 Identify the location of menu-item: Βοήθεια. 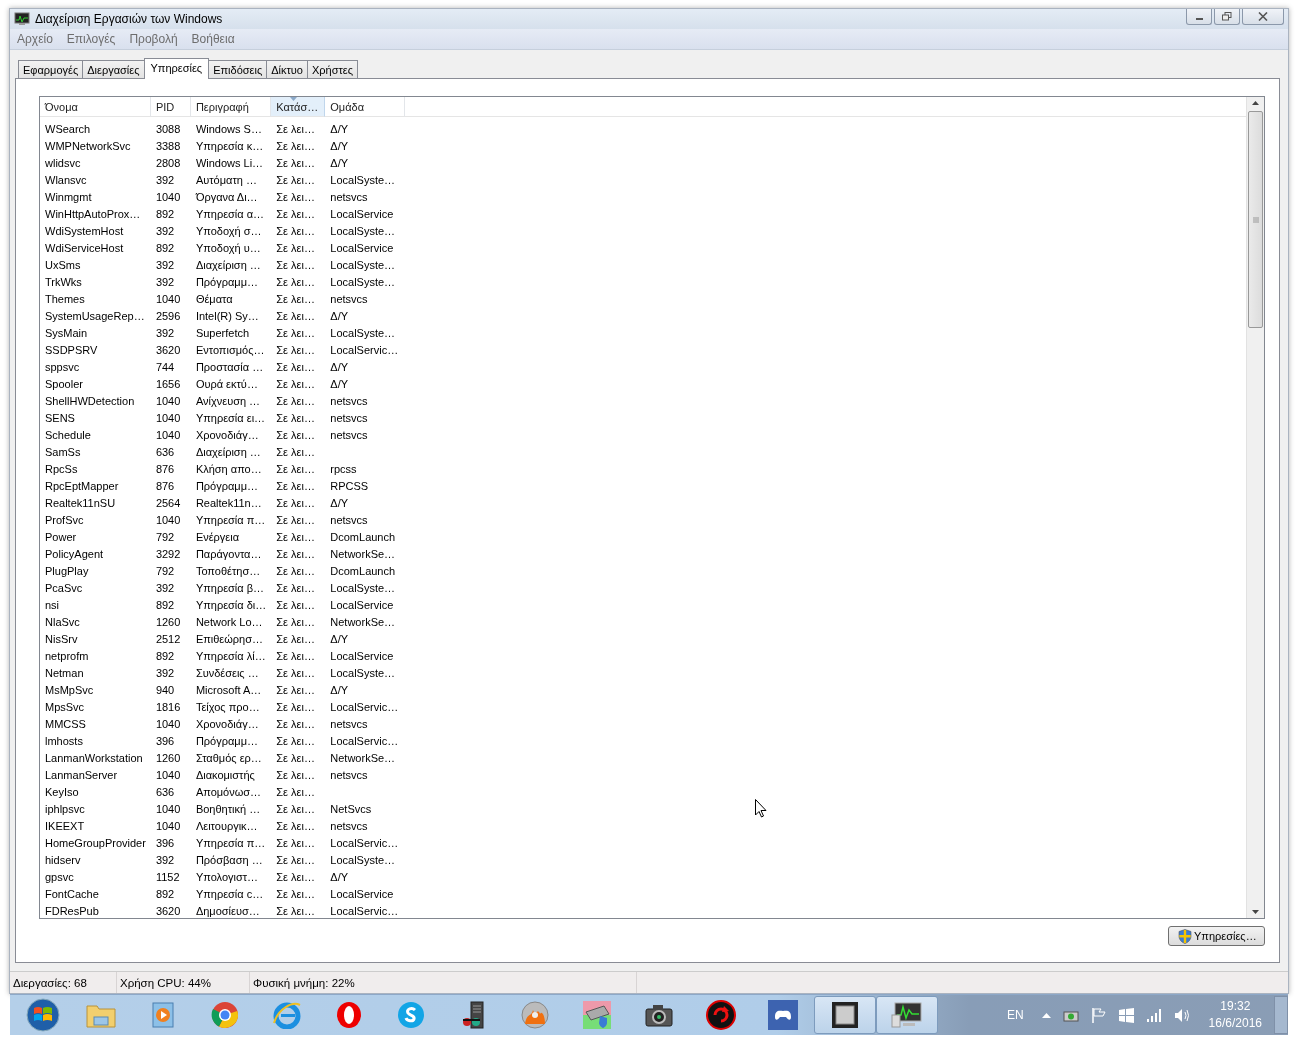
(213, 39).